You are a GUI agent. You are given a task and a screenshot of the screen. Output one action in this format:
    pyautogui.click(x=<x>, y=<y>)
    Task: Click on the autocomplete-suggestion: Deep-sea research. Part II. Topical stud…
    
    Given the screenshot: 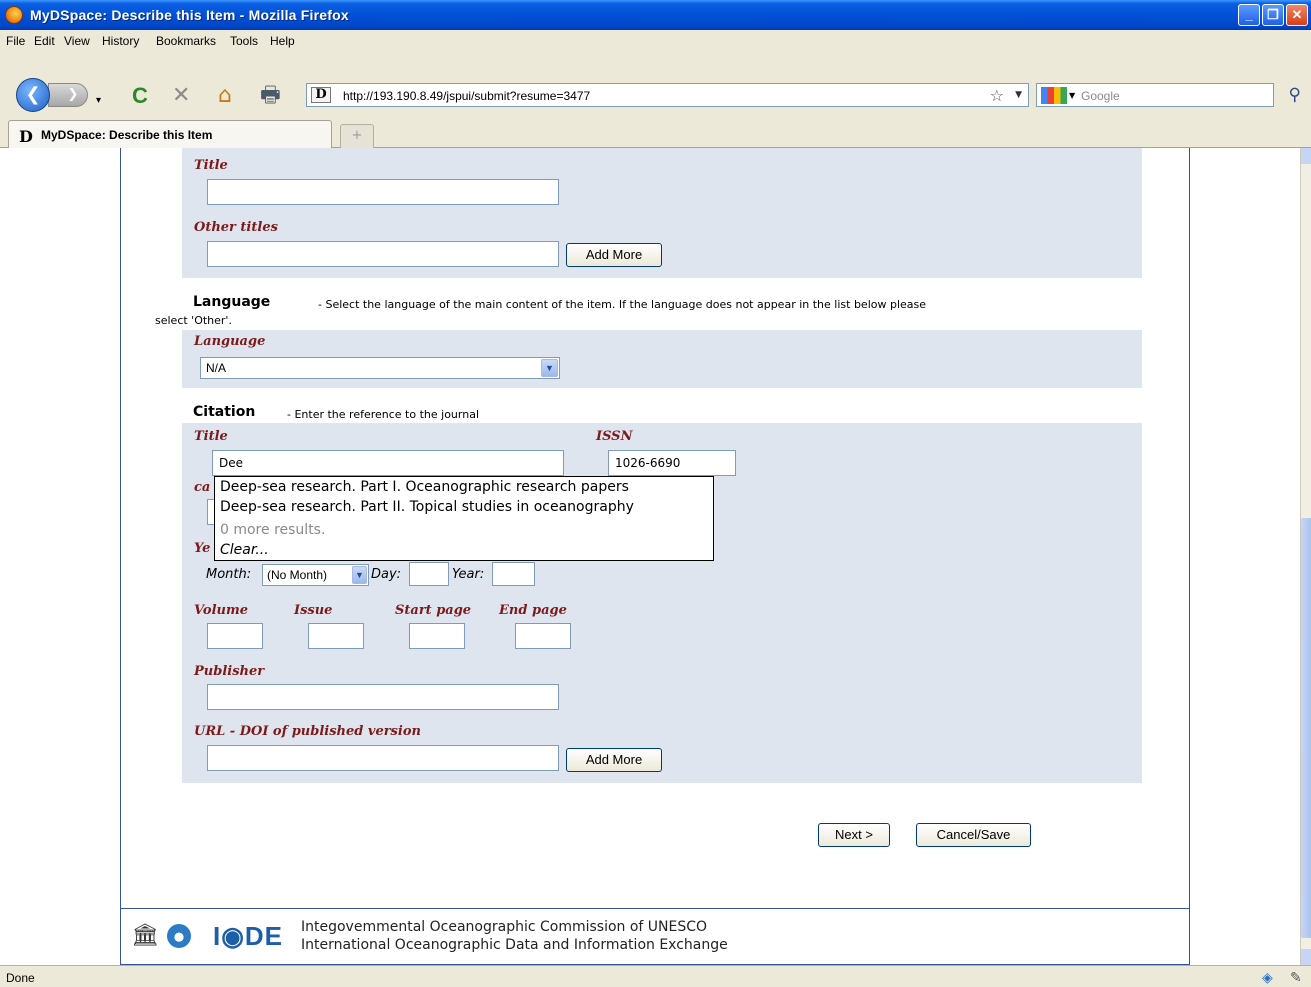 What is the action you would take?
    pyautogui.click(x=427, y=507)
    